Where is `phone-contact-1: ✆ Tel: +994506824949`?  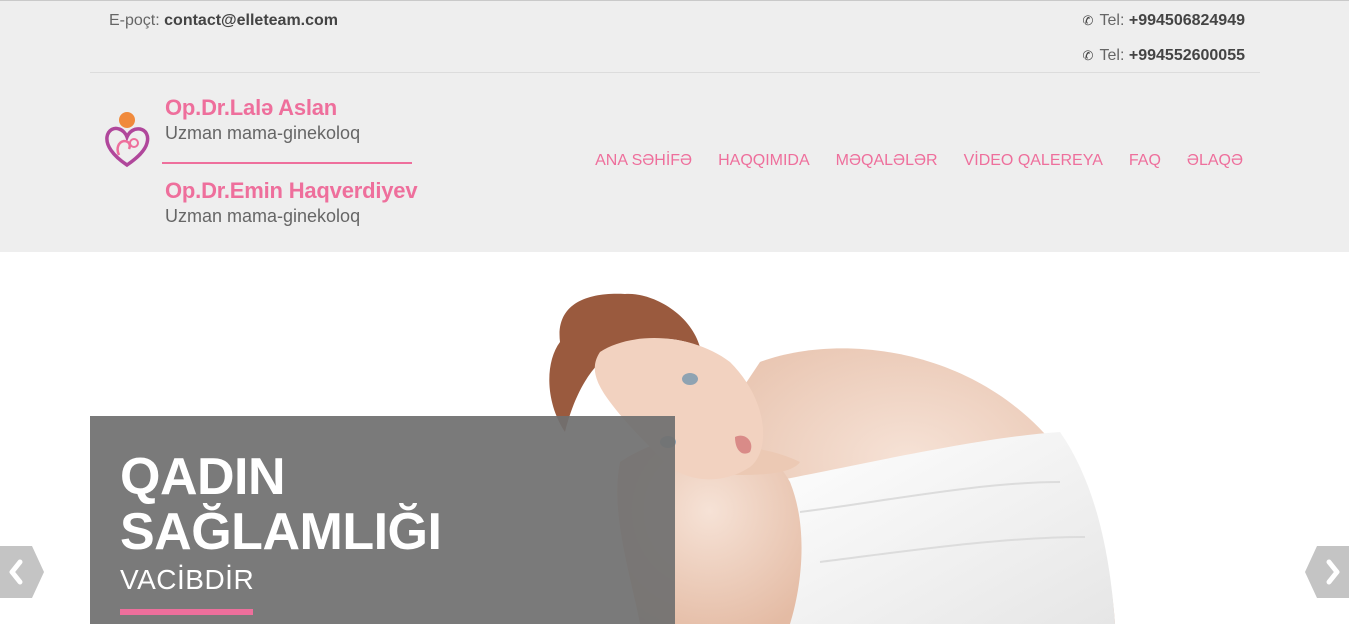
phone-contact-1: ✆ Tel: +994506824949 is located at coordinates (1164, 21).